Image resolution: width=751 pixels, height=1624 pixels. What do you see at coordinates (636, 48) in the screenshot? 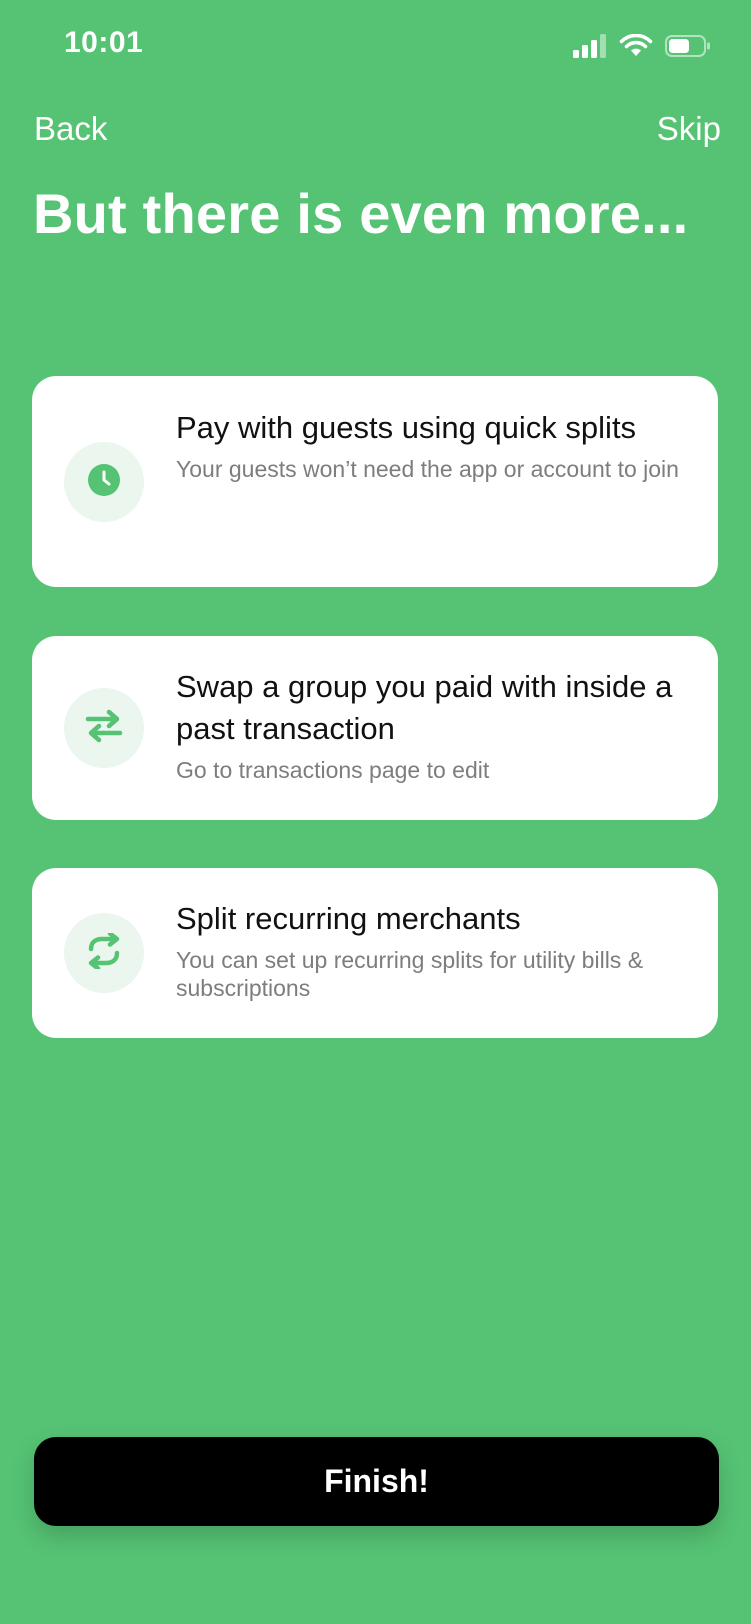
I see `wifi-icon` at bounding box center [636, 48].